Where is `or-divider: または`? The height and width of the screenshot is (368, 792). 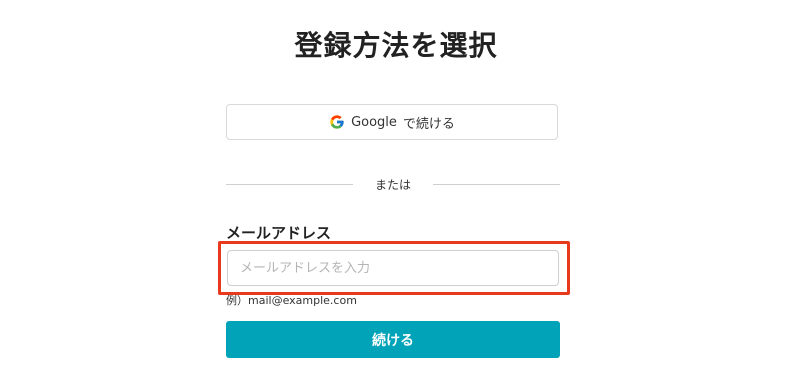
or-divider: または is located at coordinates (393, 184).